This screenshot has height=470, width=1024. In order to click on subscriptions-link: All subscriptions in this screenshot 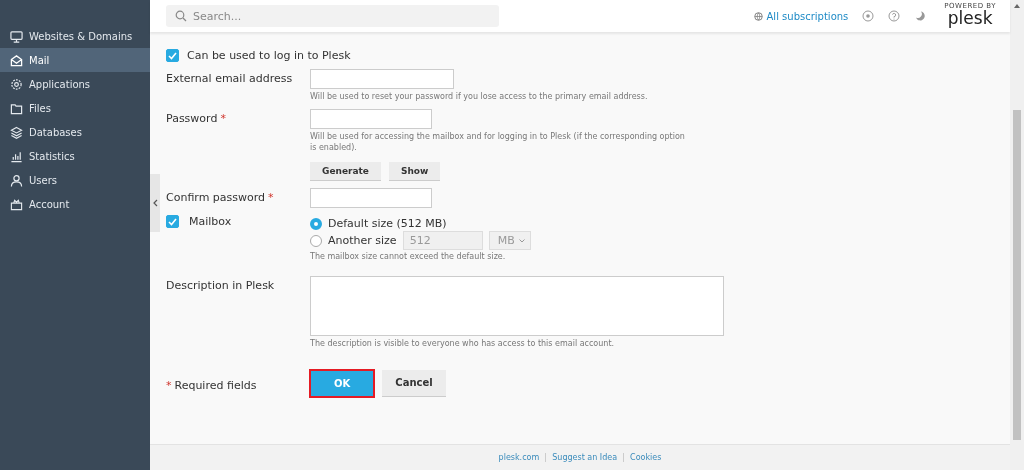, I will do `click(801, 16)`.